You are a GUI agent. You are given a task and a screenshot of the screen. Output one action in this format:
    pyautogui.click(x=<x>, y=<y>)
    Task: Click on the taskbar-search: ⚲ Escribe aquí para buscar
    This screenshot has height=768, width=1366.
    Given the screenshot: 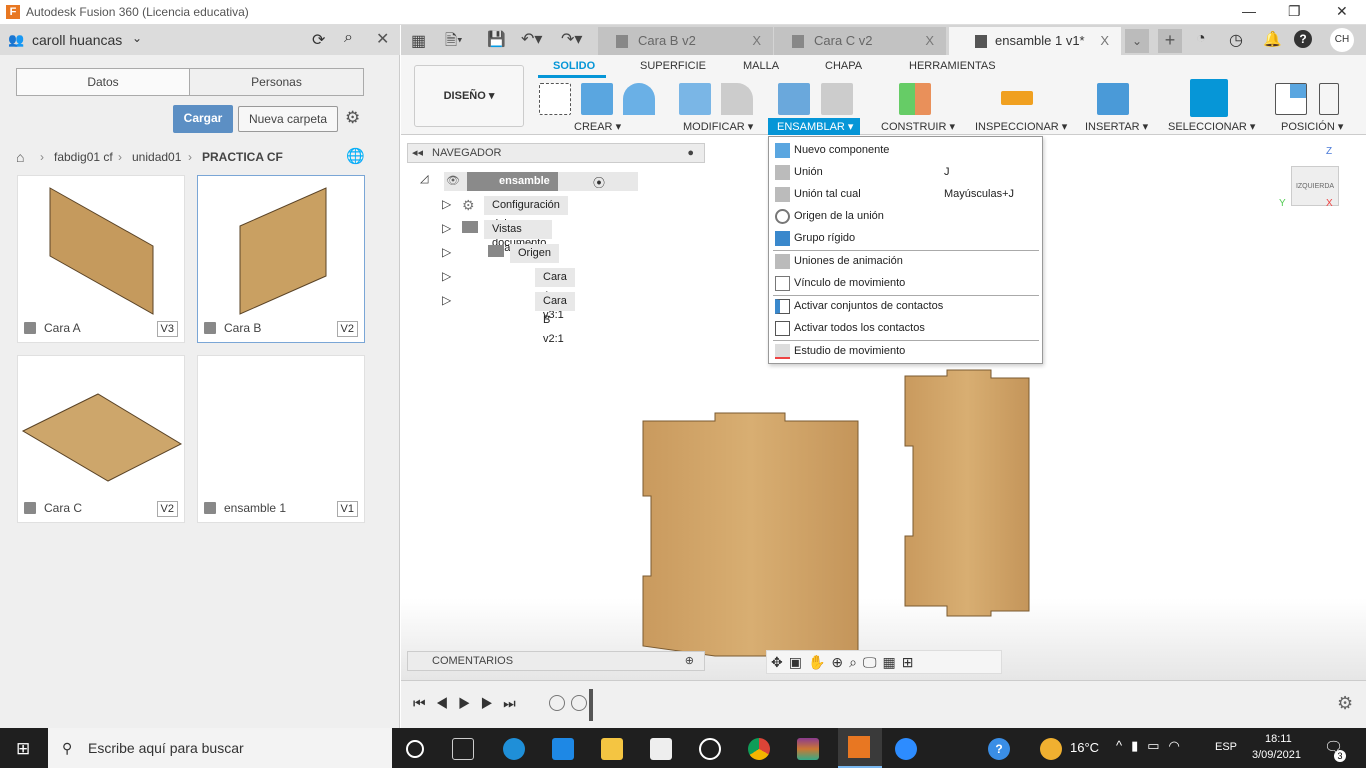 What is the action you would take?
    pyautogui.click(x=220, y=748)
    